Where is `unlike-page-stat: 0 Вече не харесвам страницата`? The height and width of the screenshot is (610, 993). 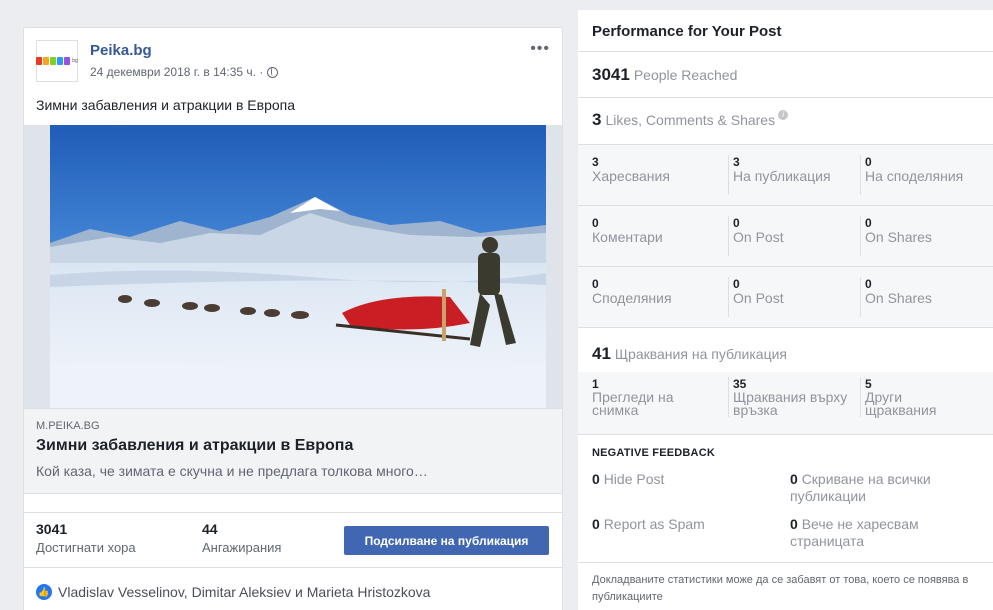
unlike-page-stat: 0 Вече не харесвам страницата is located at coordinates (885, 533).